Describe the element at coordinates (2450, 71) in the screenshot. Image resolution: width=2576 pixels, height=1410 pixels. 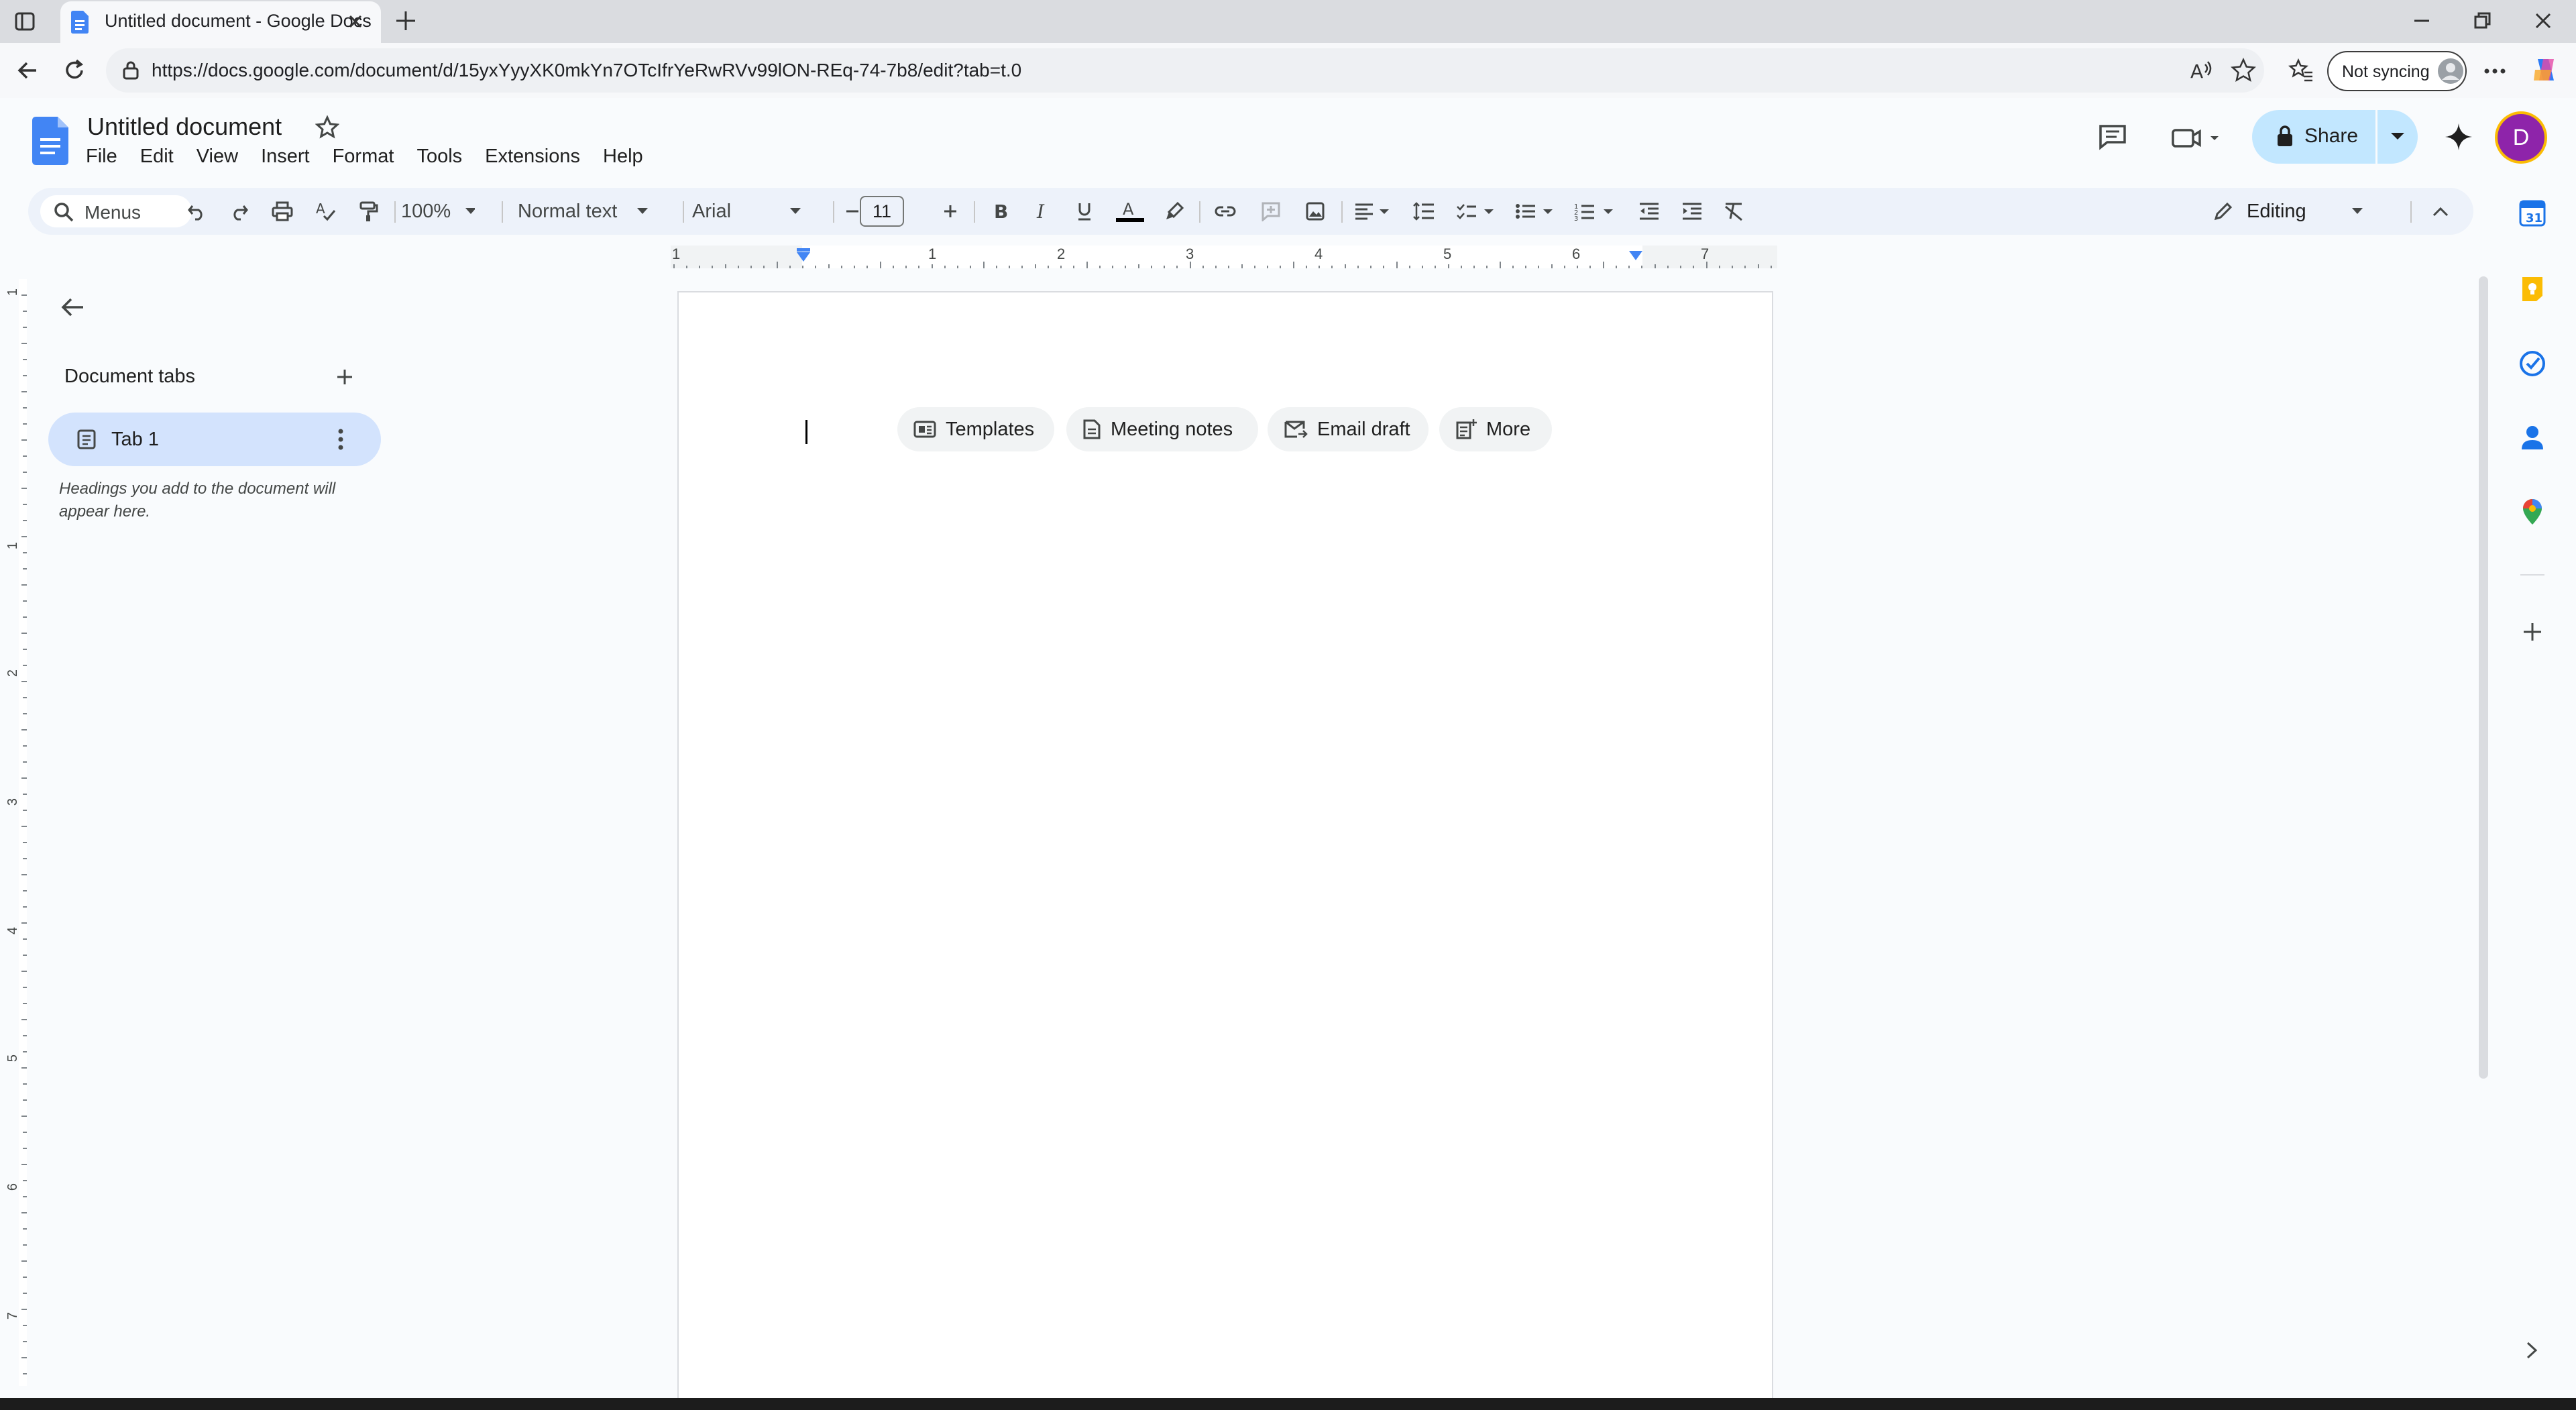
I see `profile-avatar-icon` at that location.